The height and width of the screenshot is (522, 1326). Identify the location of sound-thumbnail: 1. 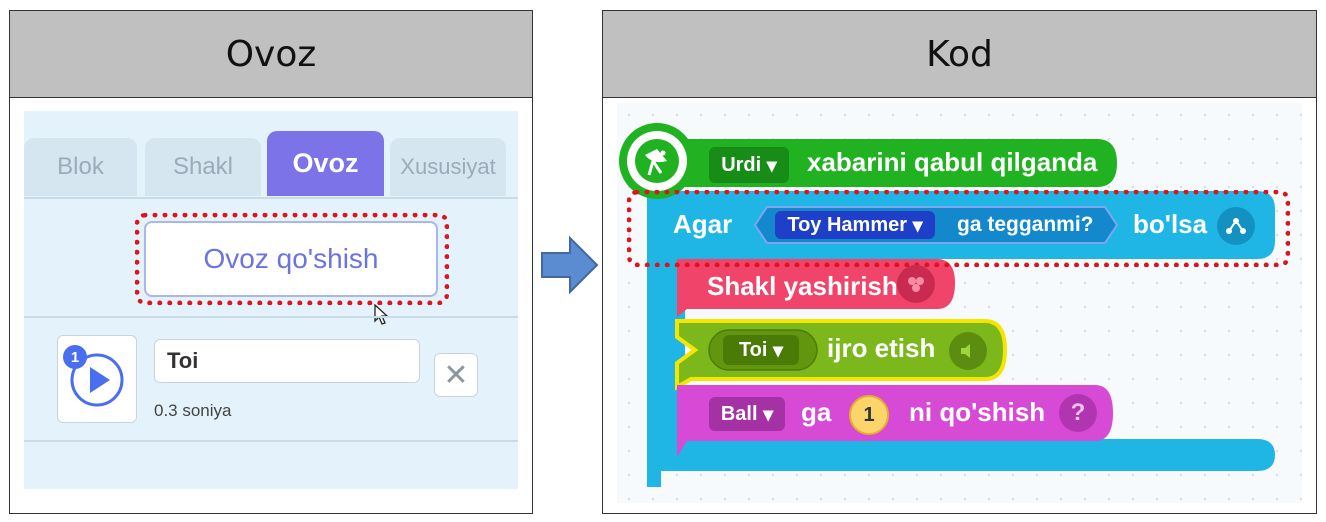
(97, 379).